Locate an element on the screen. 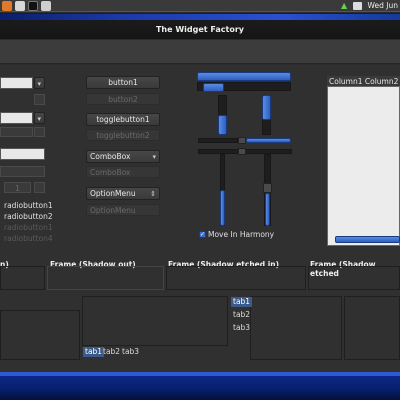 The width and height of the screenshot is (400, 400). combobox-disabled-label: ComboBox is located at coordinates (110, 172).